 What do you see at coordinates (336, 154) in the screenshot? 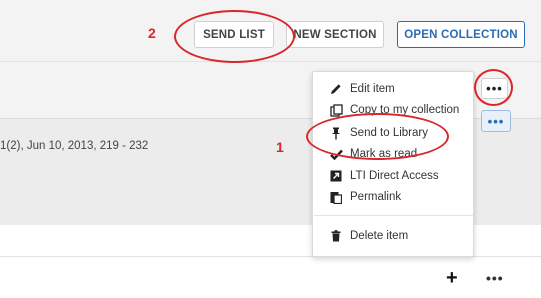
I see `check-icon` at bounding box center [336, 154].